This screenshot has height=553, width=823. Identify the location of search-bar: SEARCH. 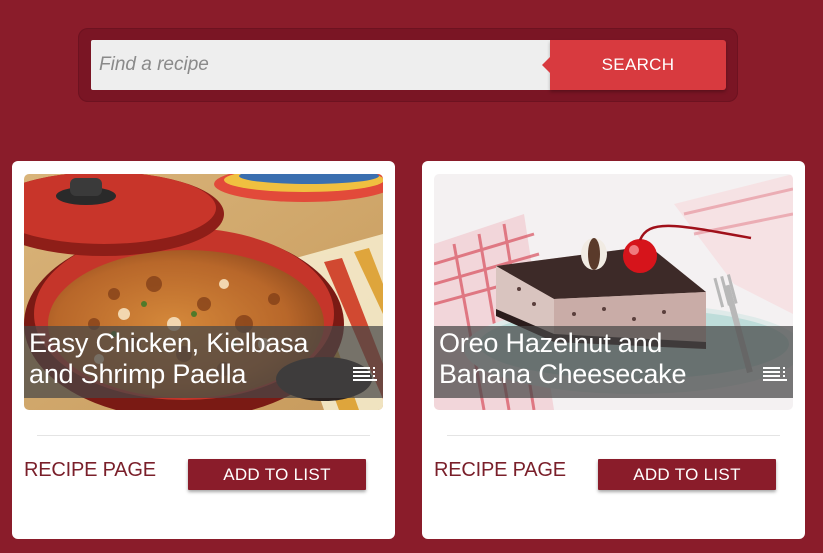
(408, 65).